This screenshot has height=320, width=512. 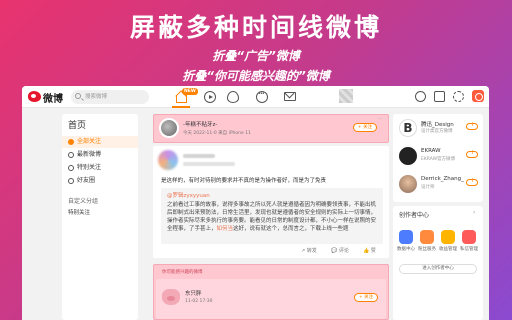 What do you see at coordinates (233, 97) in the screenshot?
I see `hot-icon` at bounding box center [233, 97].